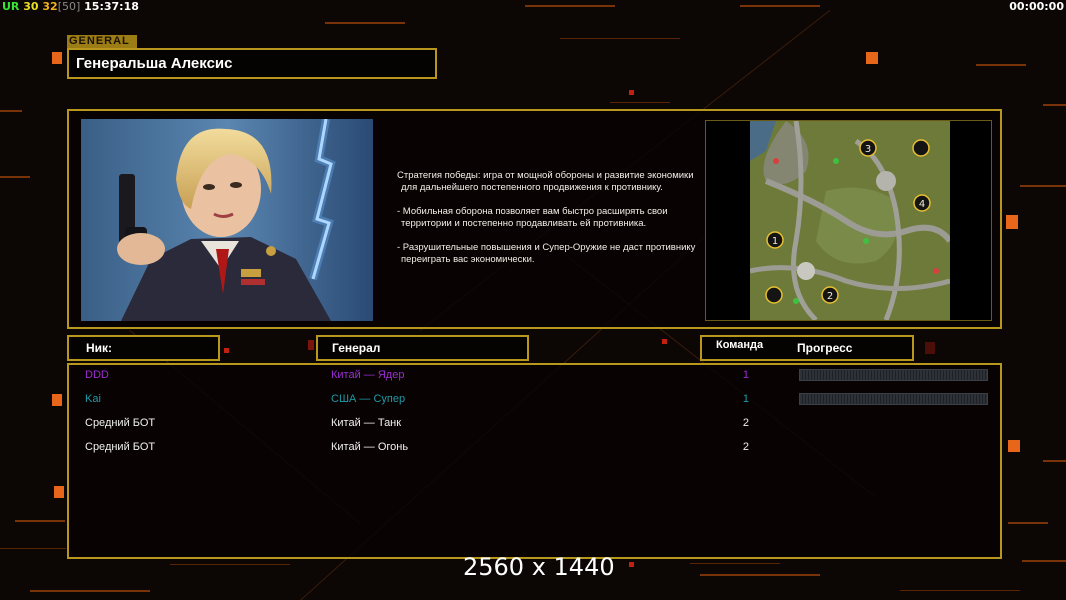 This screenshot has width=1066, height=600. I want to click on player-general: Китай — Огонь, so click(370, 447).